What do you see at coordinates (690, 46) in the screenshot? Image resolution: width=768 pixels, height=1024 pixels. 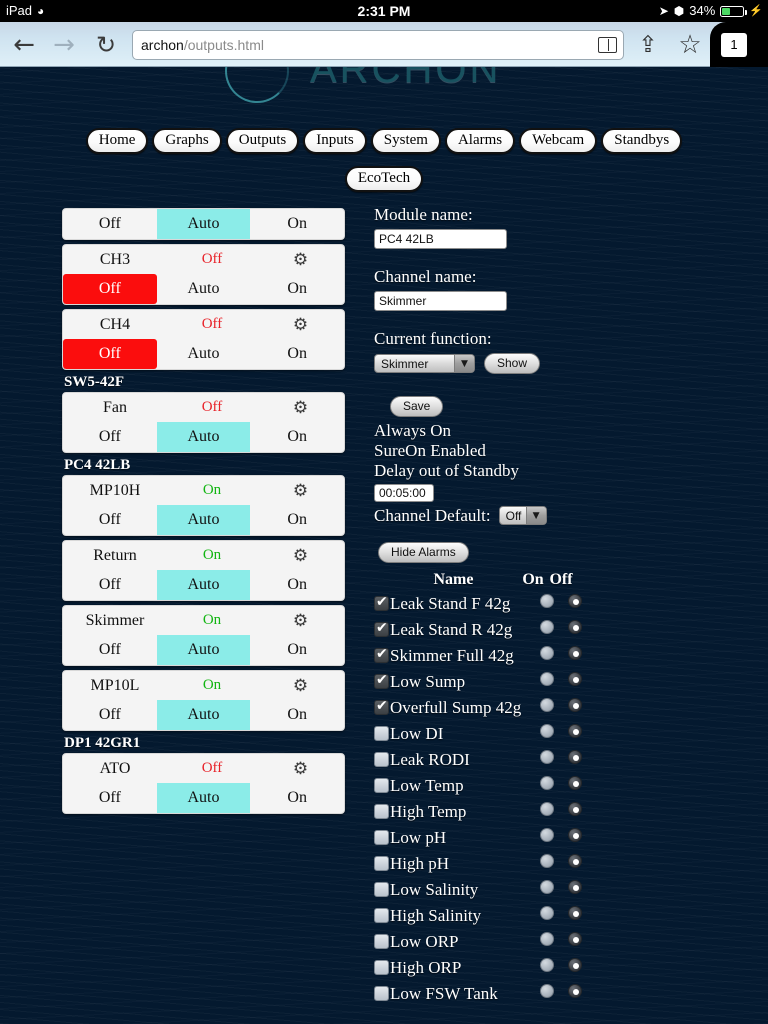 I see `bookmark-star-icon: ☆` at bounding box center [690, 46].